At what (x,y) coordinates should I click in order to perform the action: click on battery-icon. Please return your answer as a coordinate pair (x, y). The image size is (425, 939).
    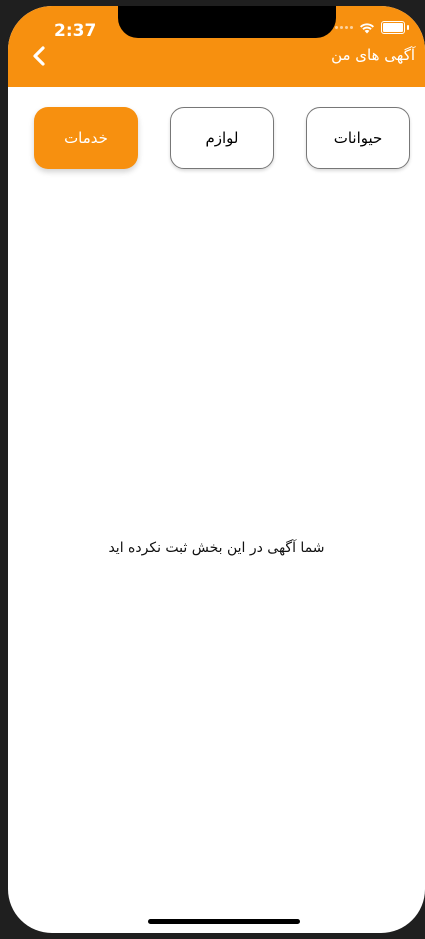
    Looking at the image, I should click on (393, 27).